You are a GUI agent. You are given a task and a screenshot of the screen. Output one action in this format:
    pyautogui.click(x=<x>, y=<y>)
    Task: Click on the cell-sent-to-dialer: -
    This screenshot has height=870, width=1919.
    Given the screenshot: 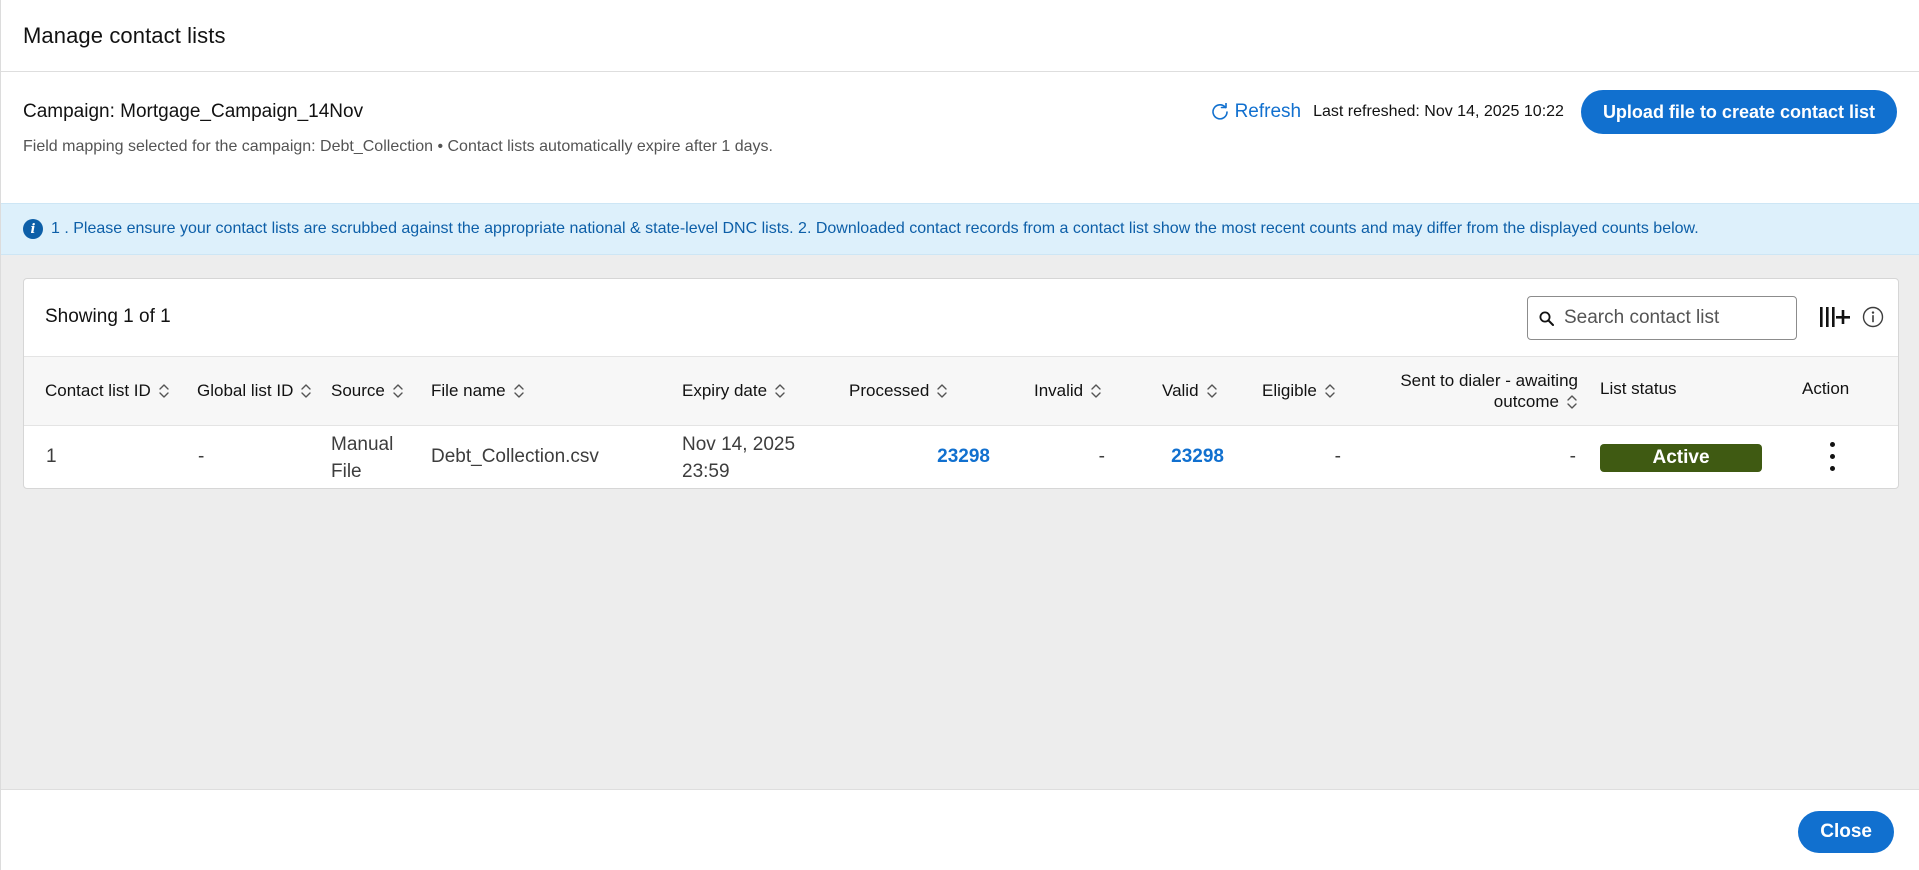 What is the action you would take?
    pyautogui.click(x=1572, y=456)
    